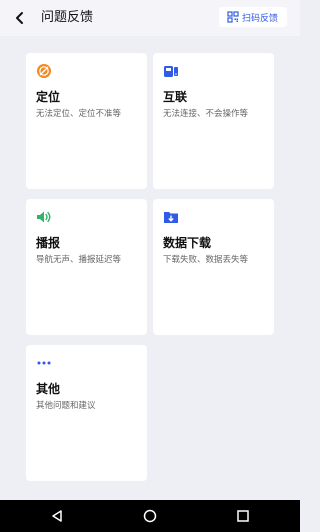 The image size is (320, 532). Describe the element at coordinates (175, 97) in the screenshot. I see `card-connect-title: 互联` at that location.